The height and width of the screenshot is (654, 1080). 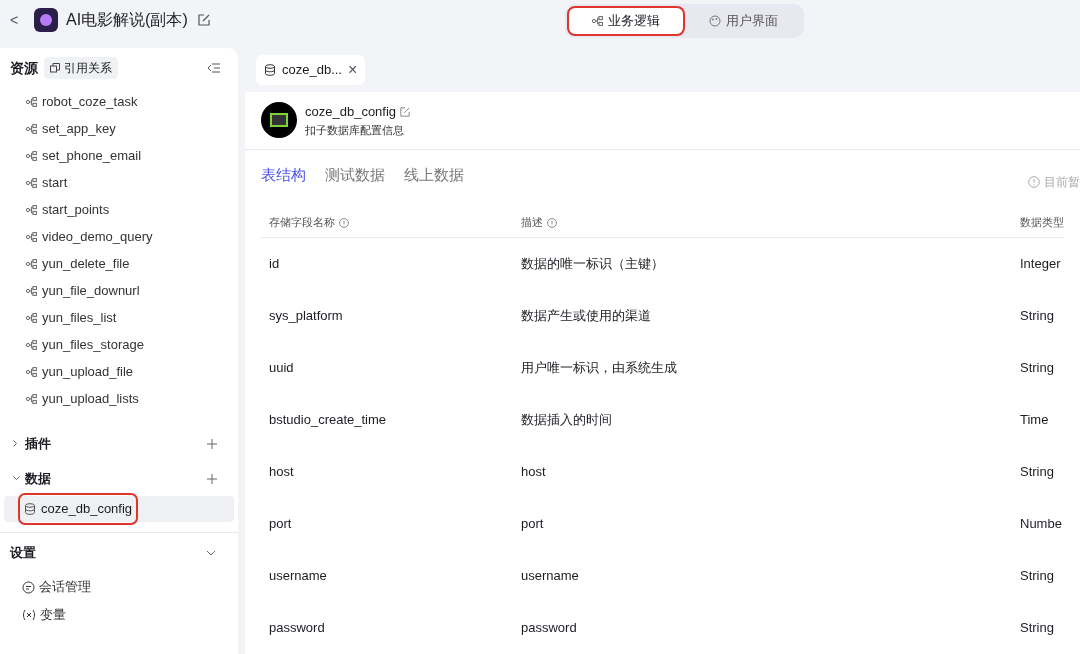 I want to click on table-cell-text: Numbe, so click(x=1041, y=524).